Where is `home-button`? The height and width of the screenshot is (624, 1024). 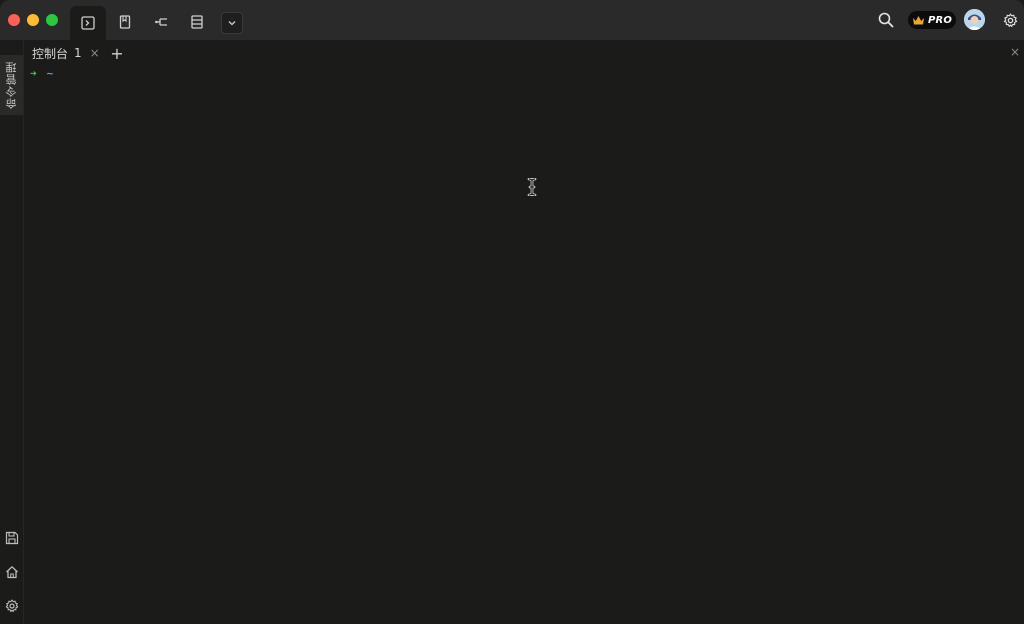
home-button is located at coordinates (12, 572).